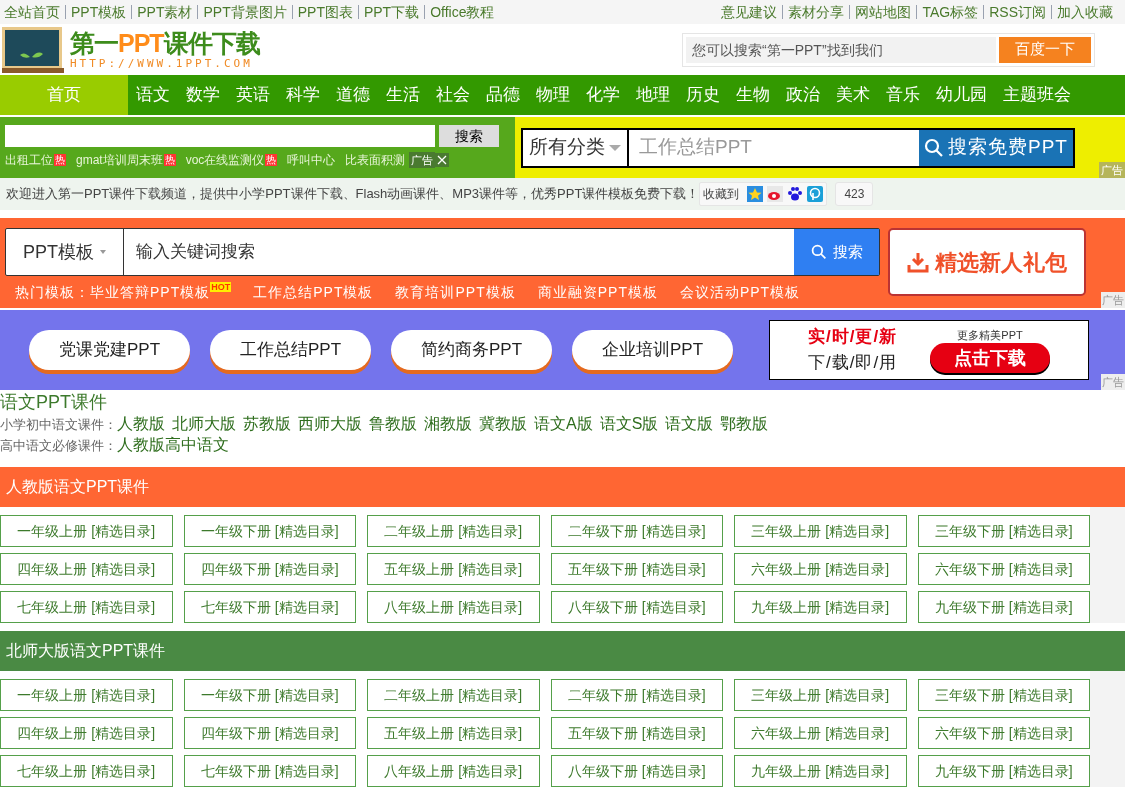  What do you see at coordinates (703, 95) in the screenshot?
I see `nav-tab: 历史` at bounding box center [703, 95].